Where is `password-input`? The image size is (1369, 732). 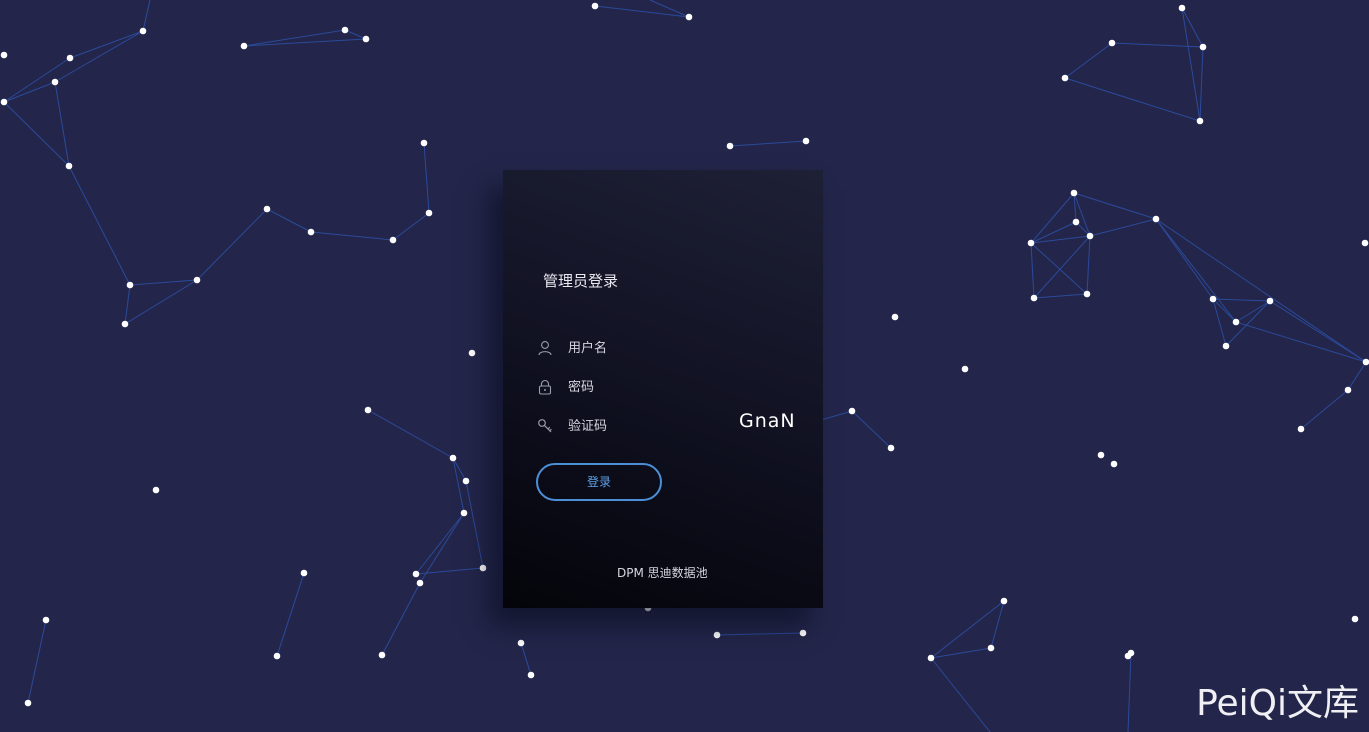
password-input is located at coordinates (648, 387).